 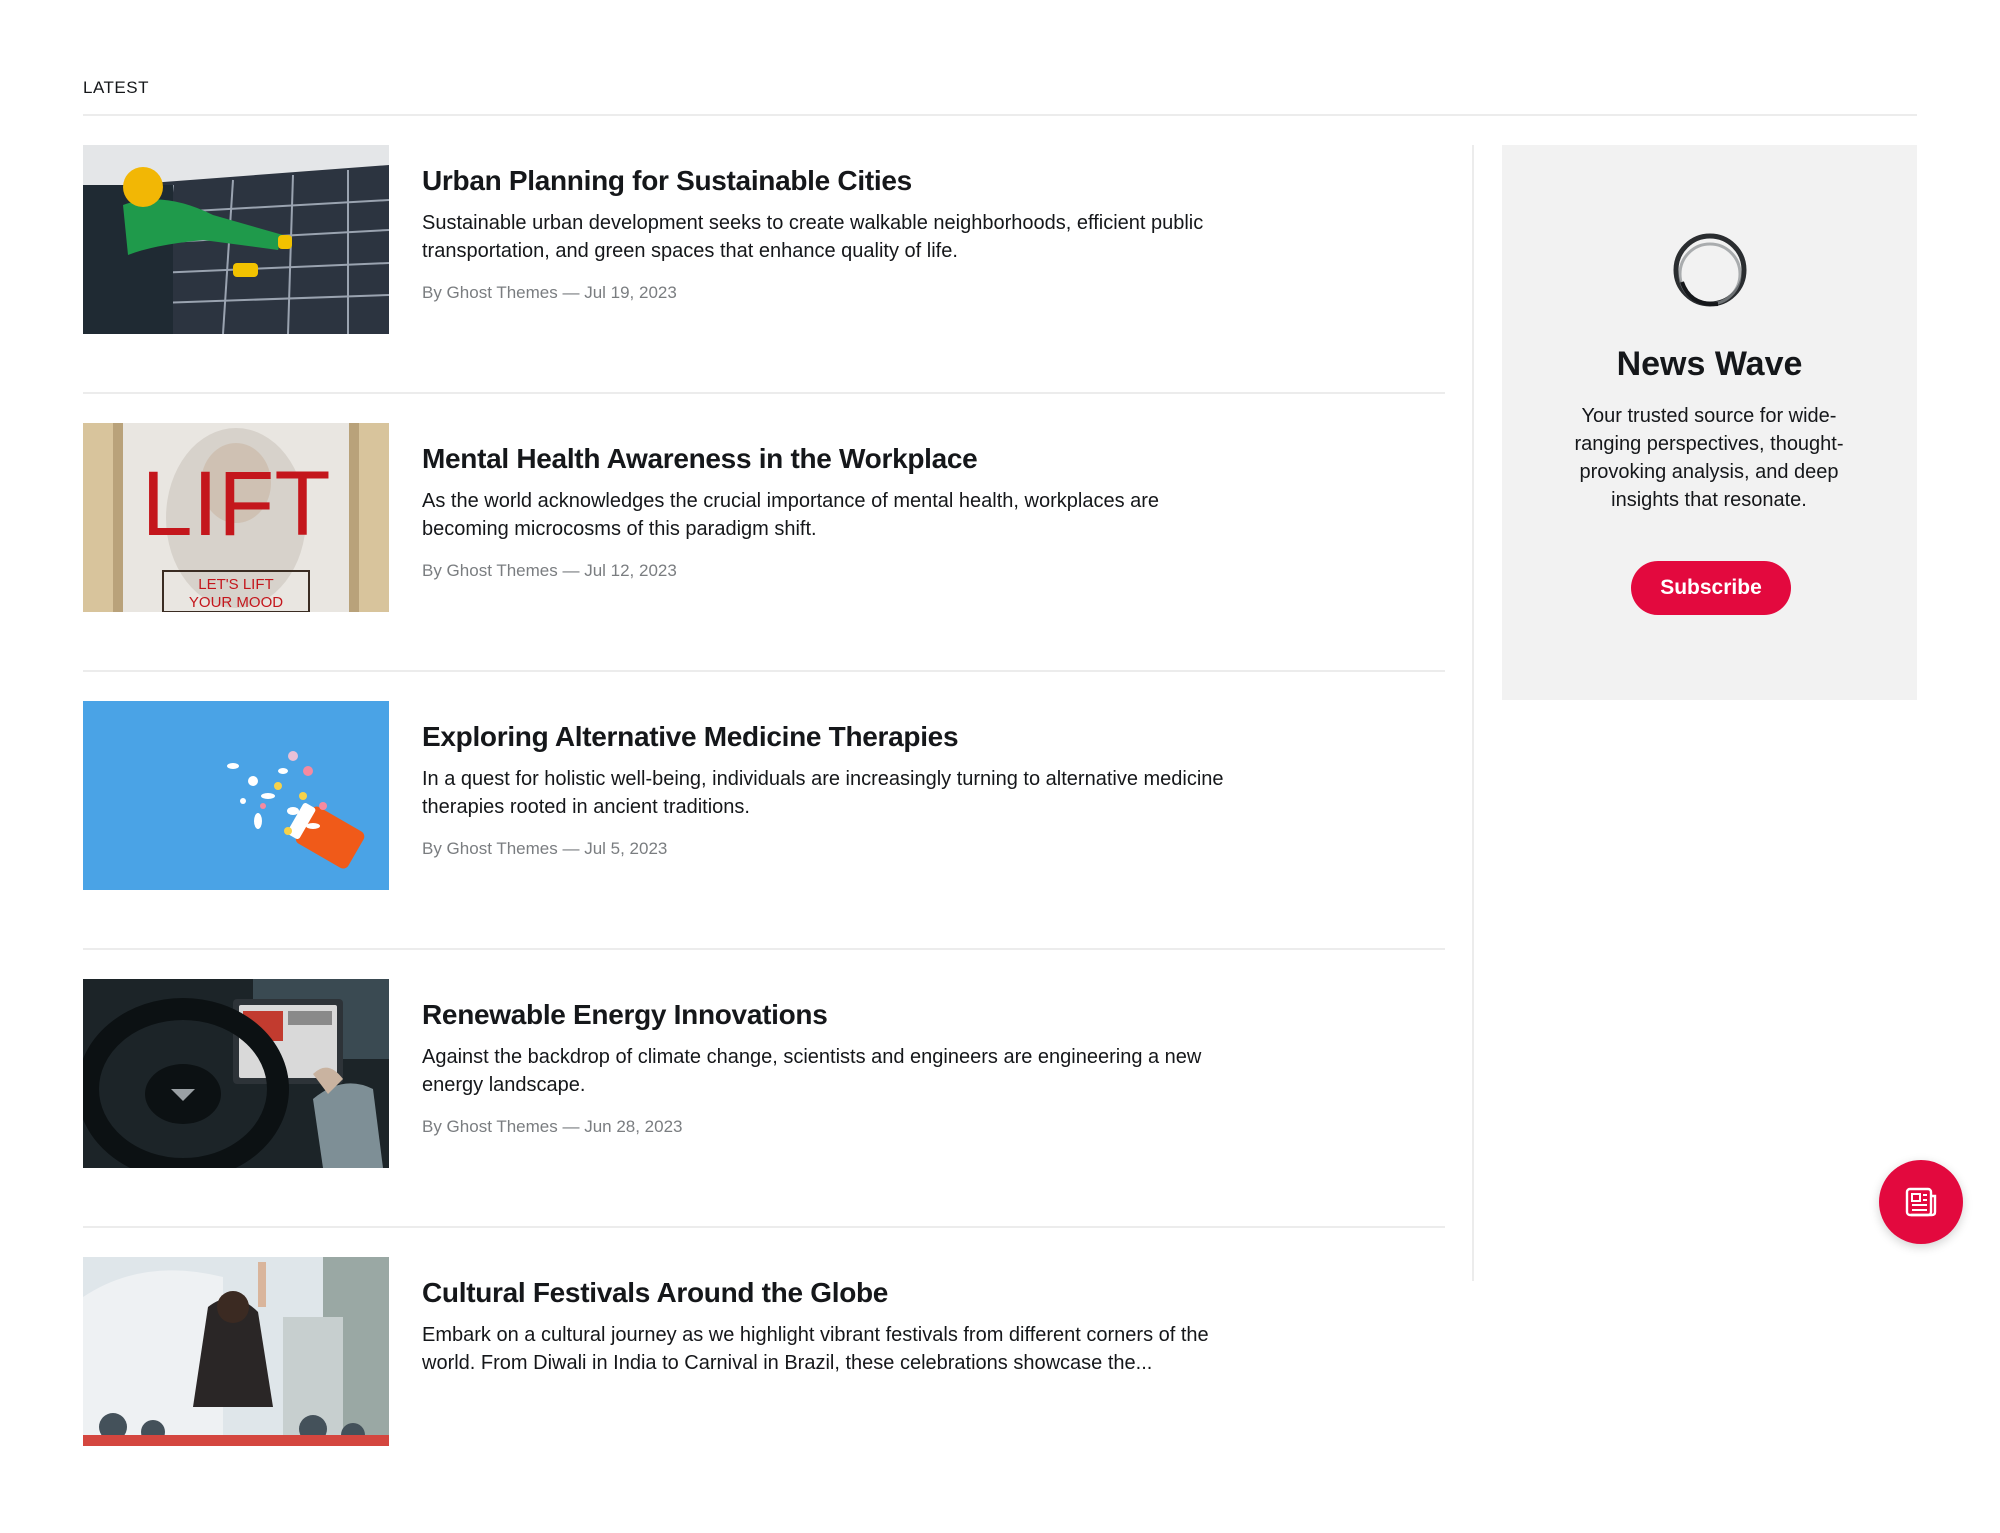 I want to click on post-thumbnail-festival, so click(x=236, y=1351).